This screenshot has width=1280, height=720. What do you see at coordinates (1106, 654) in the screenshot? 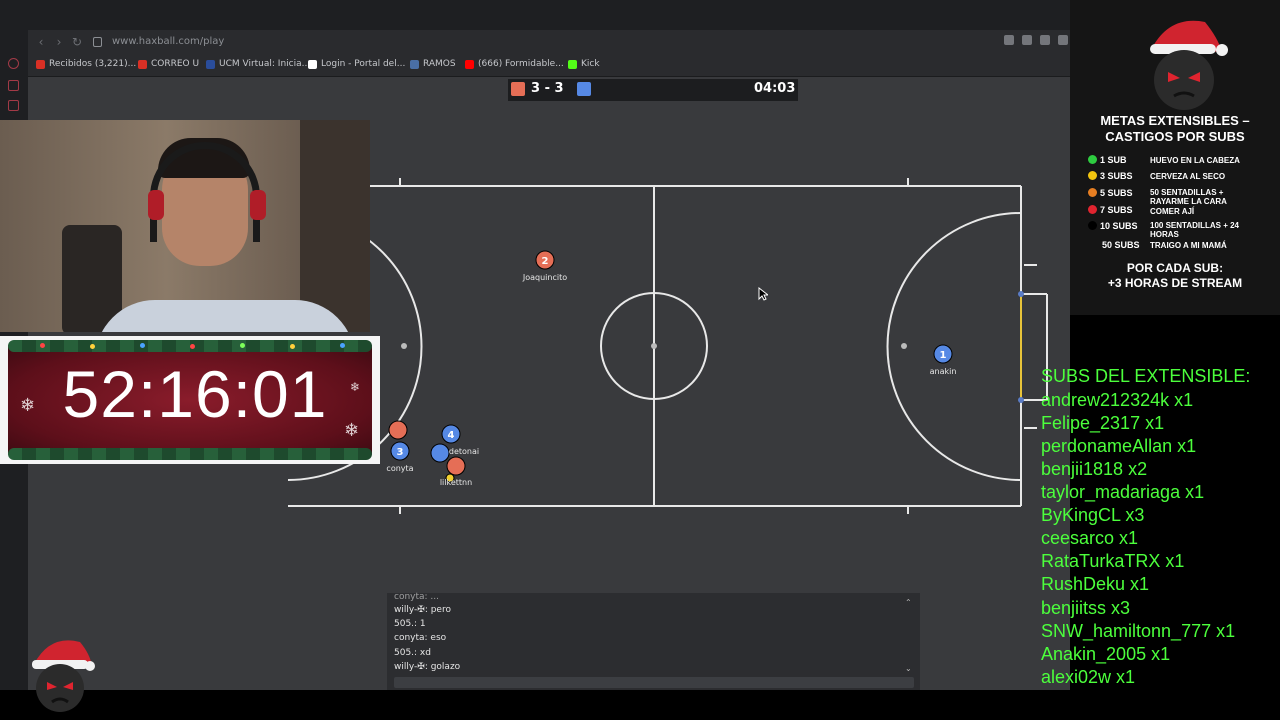
I see `list-item: Anakin_2005 x1` at bounding box center [1106, 654].